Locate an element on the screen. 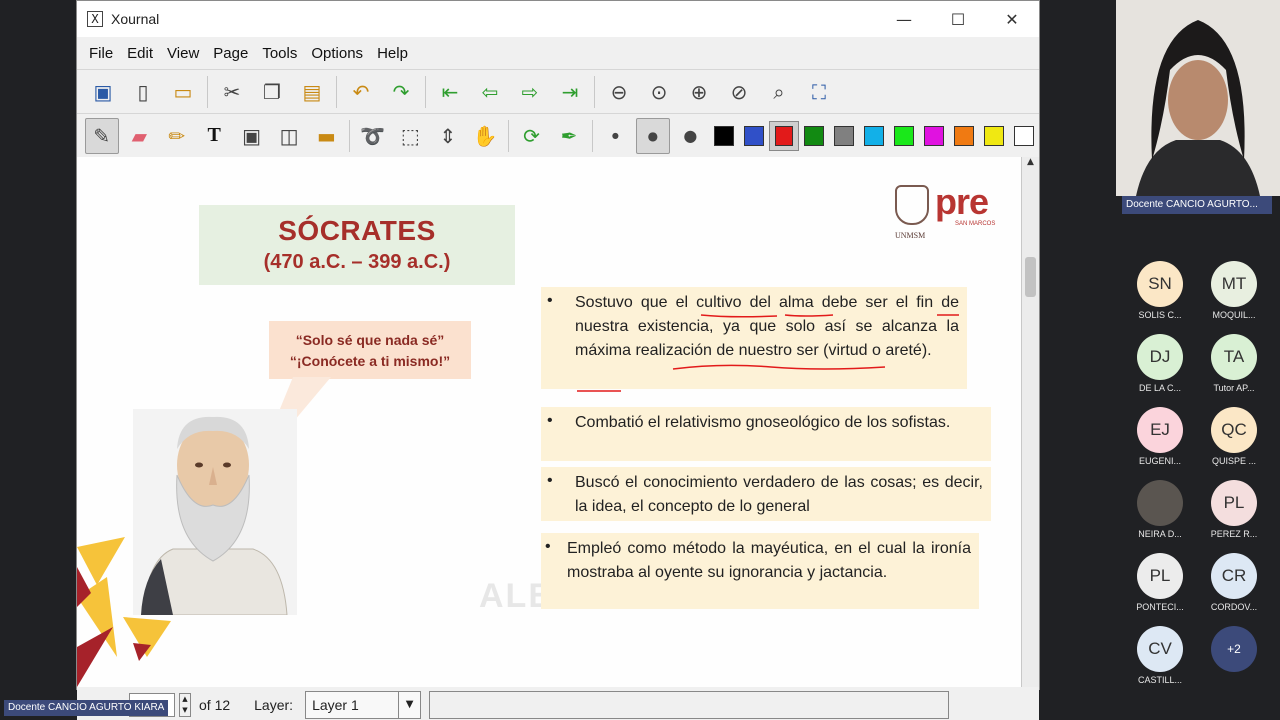  color-light-green is located at coordinates (904, 136).